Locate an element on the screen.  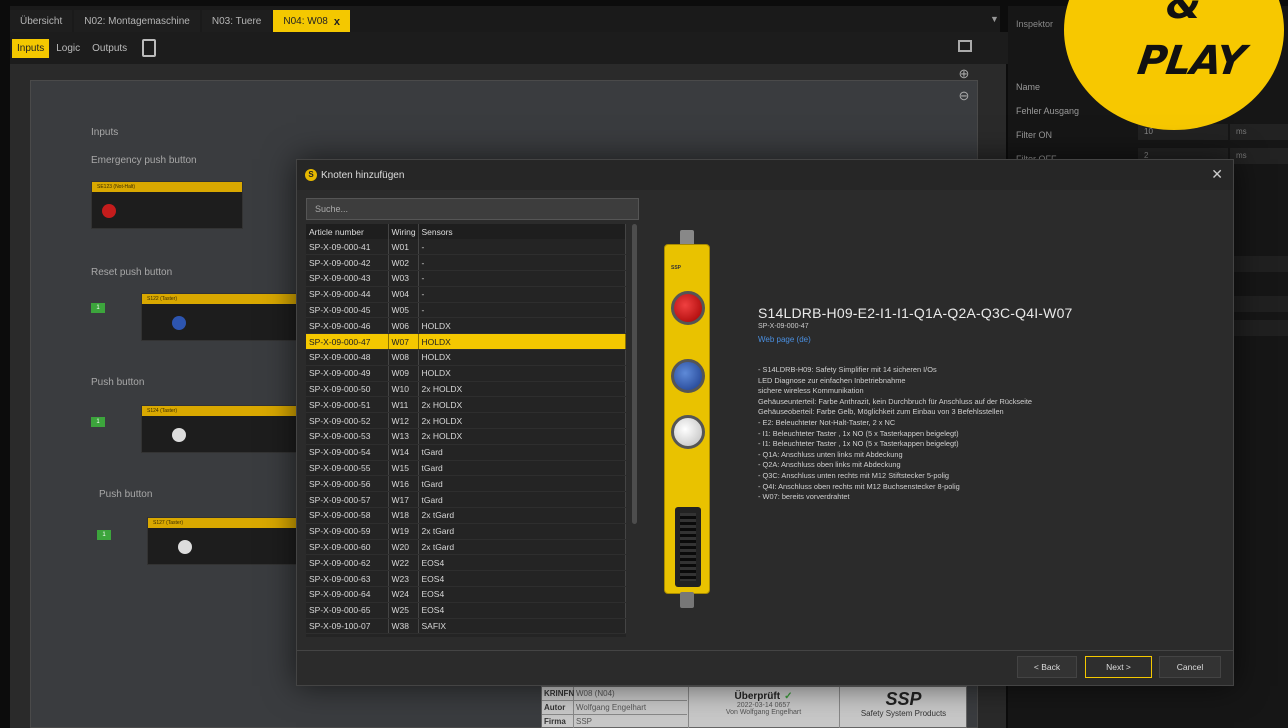
article-number-cell: SP-X-09-000-59 is located at coordinates (347, 531).